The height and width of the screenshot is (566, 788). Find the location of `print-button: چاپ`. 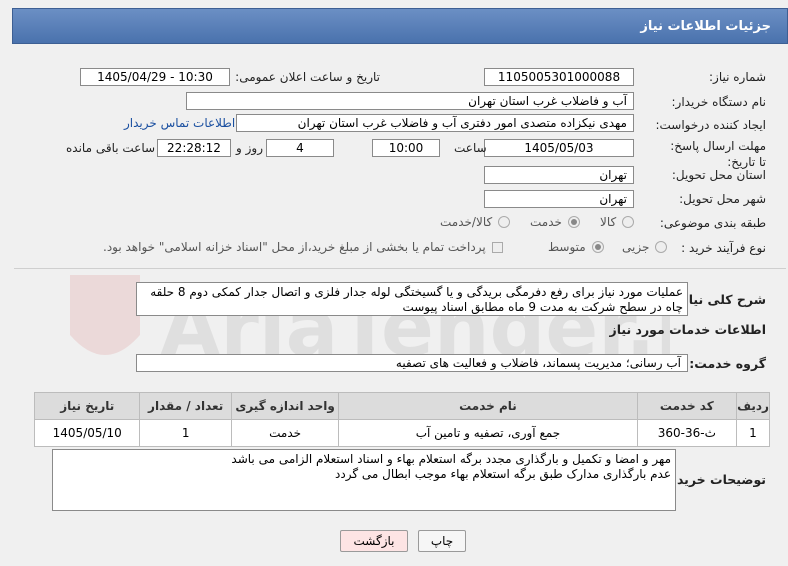

print-button: چاپ is located at coordinates (442, 541).